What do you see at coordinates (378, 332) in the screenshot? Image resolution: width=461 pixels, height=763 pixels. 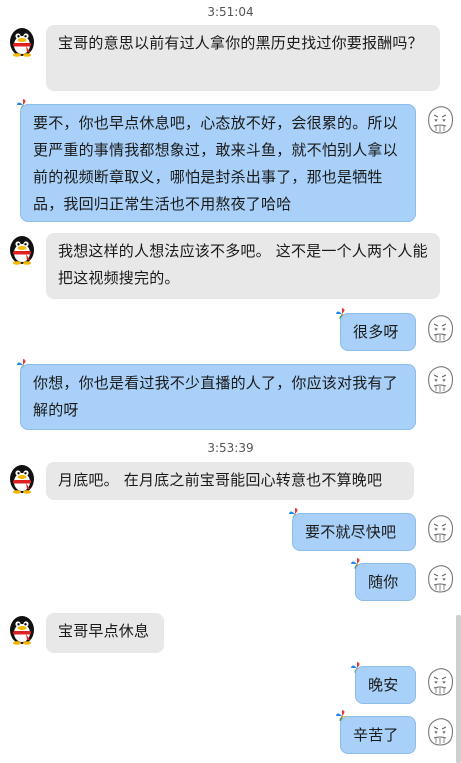 I see `message-bubble-sent: 很多呀` at bounding box center [378, 332].